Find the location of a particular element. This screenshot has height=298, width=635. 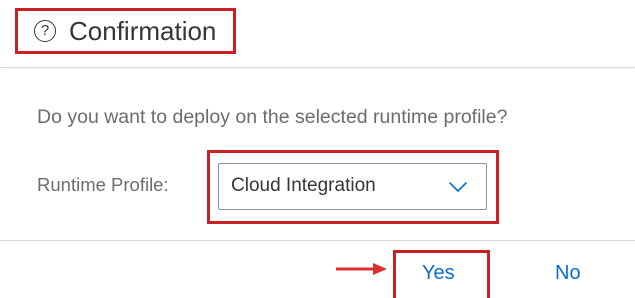

runtime-profile-select: Cloud Integration is located at coordinates (352, 186).